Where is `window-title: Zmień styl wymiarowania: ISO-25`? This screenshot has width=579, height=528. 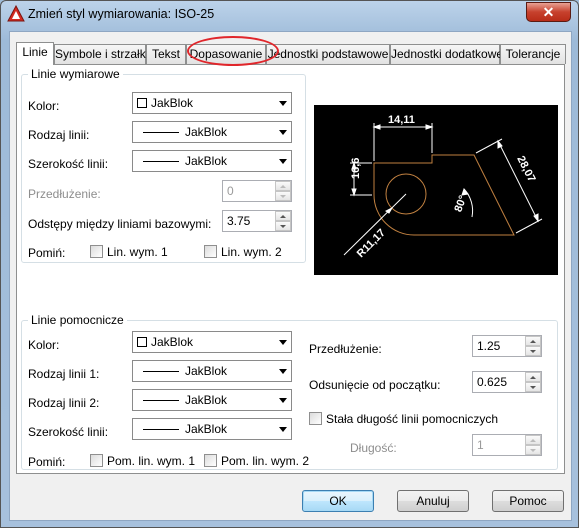
window-title: Zmień styl wymiarowania: ISO-25 is located at coordinates (121, 14).